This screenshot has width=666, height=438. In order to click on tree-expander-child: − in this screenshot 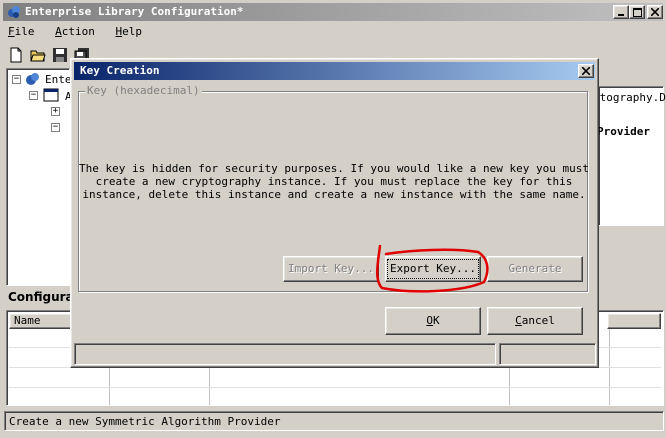, I will do `click(33, 95)`.